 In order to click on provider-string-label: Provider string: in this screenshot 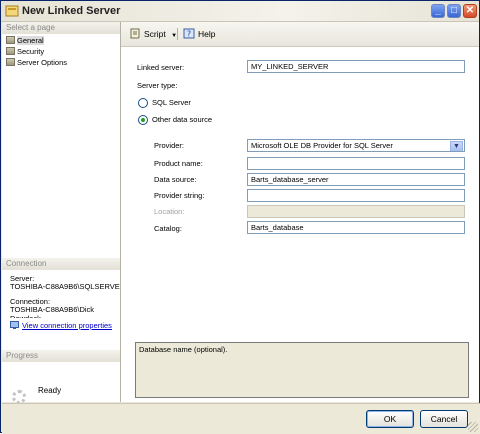, I will do `click(179, 195)`.